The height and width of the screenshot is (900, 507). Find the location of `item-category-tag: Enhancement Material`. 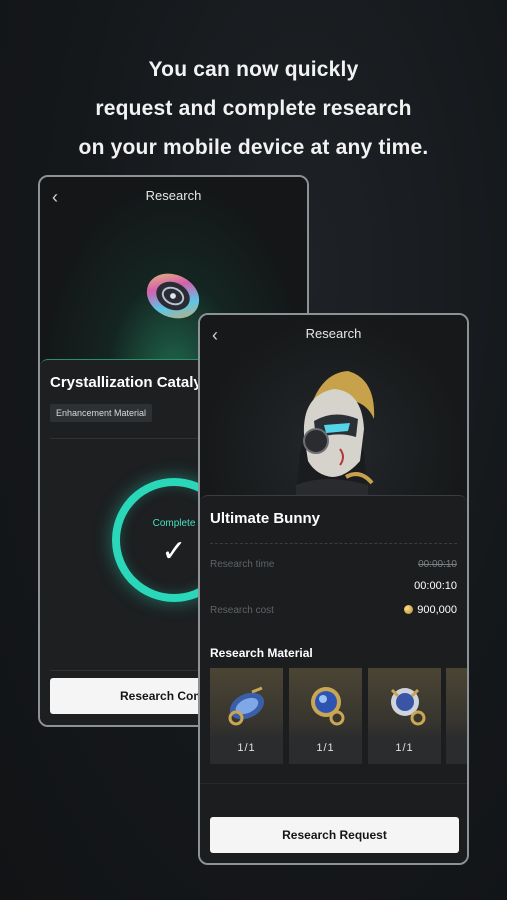

item-category-tag: Enhancement Material is located at coordinates (101, 413).